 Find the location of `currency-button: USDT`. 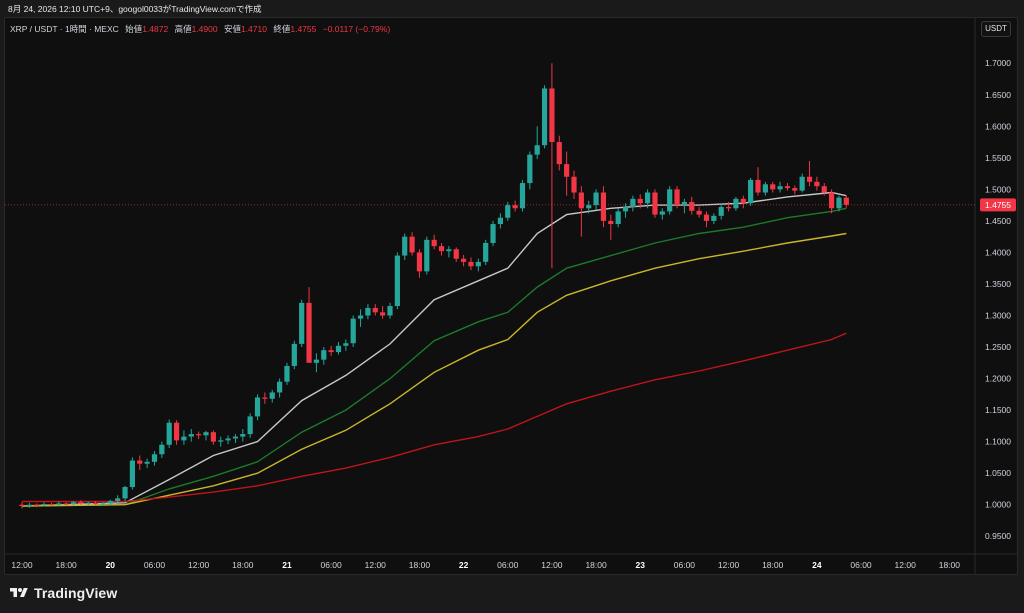

currency-button: USDT is located at coordinates (996, 29).